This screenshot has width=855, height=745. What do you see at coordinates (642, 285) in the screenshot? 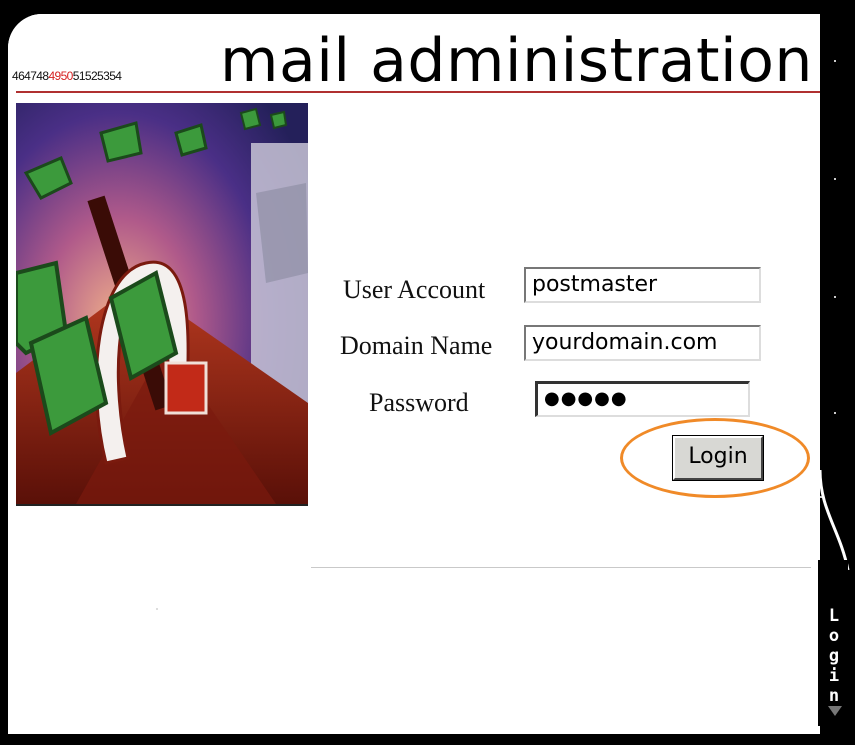
I see `user-account-input: postmaster` at bounding box center [642, 285].